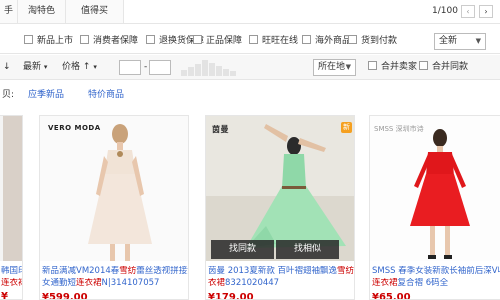 The height and width of the screenshot is (300, 500). I want to click on product-title: 新品满减VM2014春雪纺蕾丝透视拼接漂, so click(115, 271).